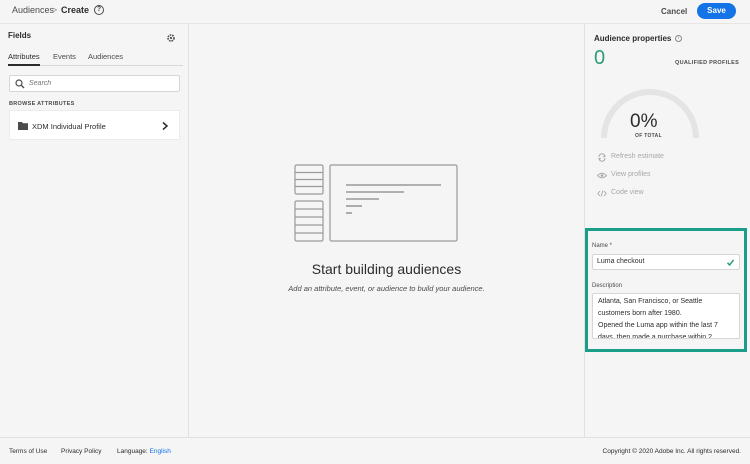 This screenshot has height=464, width=750. What do you see at coordinates (132, 451) in the screenshot?
I see `language-label: Language:` at bounding box center [132, 451].